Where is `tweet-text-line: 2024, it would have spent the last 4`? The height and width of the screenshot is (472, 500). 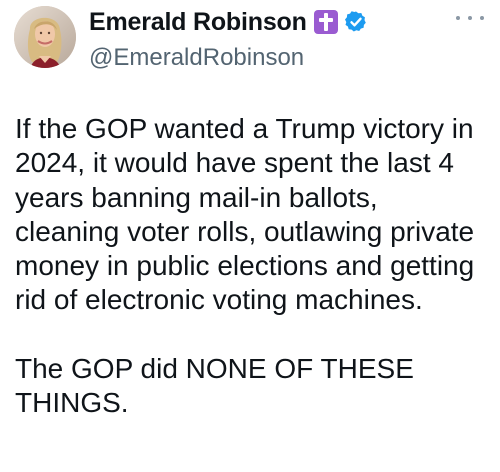 tweet-text-line: 2024, it would have spent the last 4 is located at coordinates (234, 163).